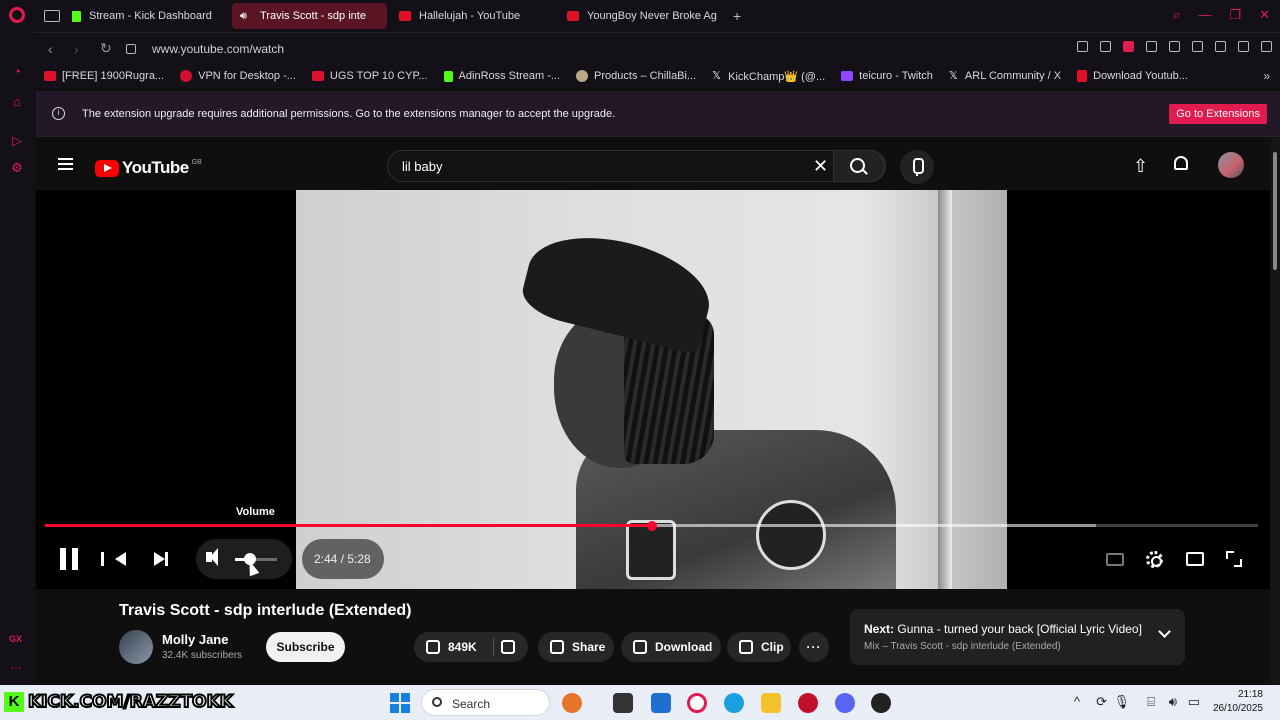 The height and width of the screenshot is (720, 1280). What do you see at coordinates (212, 557) in the screenshot?
I see `volume-icon` at bounding box center [212, 557].